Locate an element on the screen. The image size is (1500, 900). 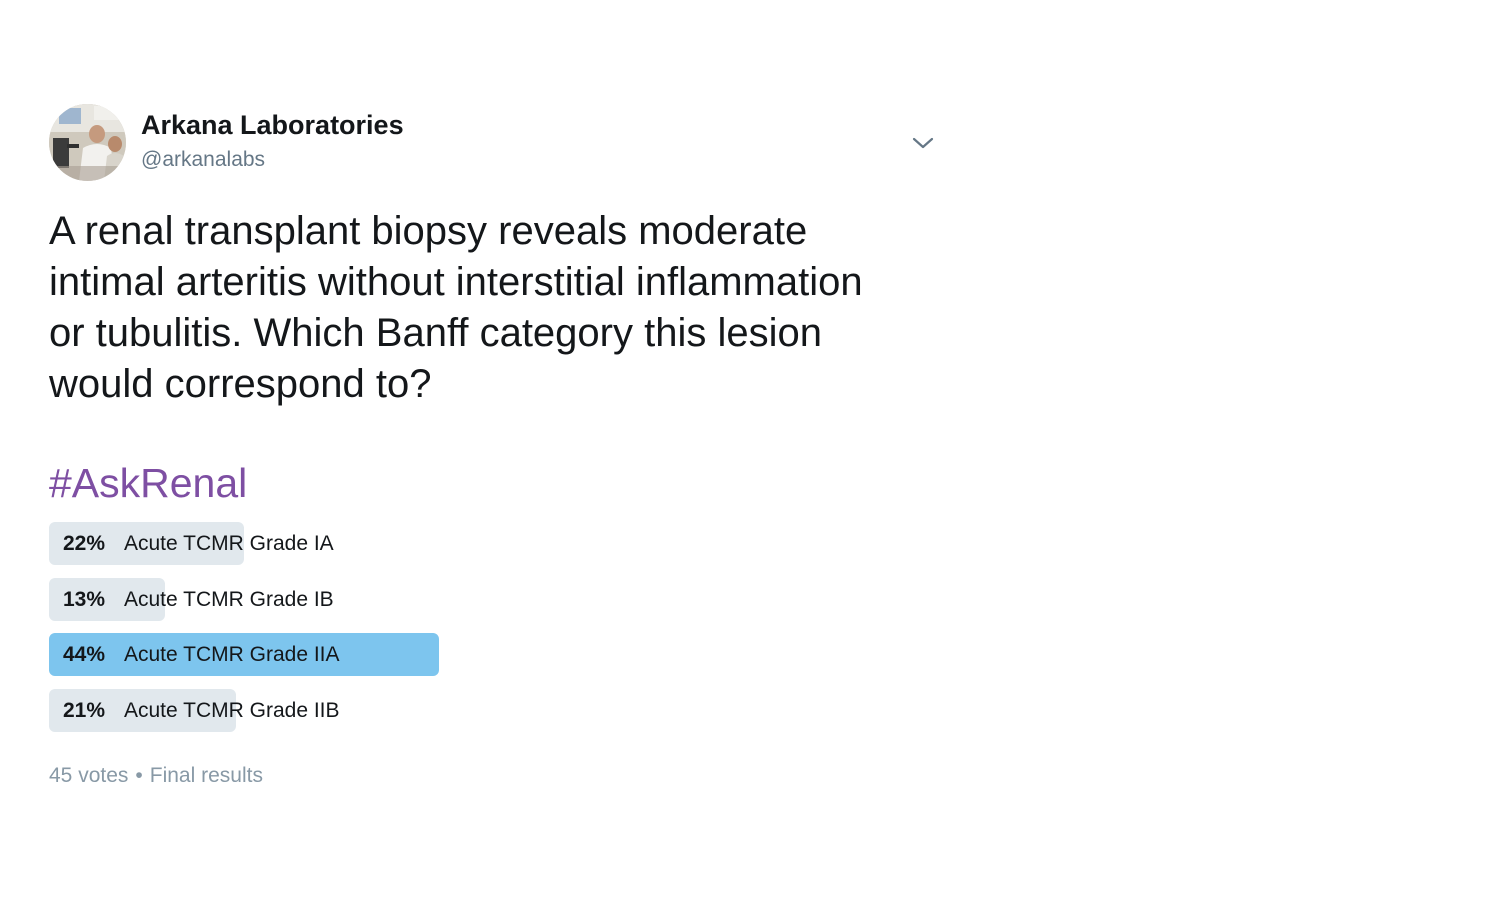
tweet-header: Arkana Laboratories @arkanalabs is located at coordinates (494, 144).